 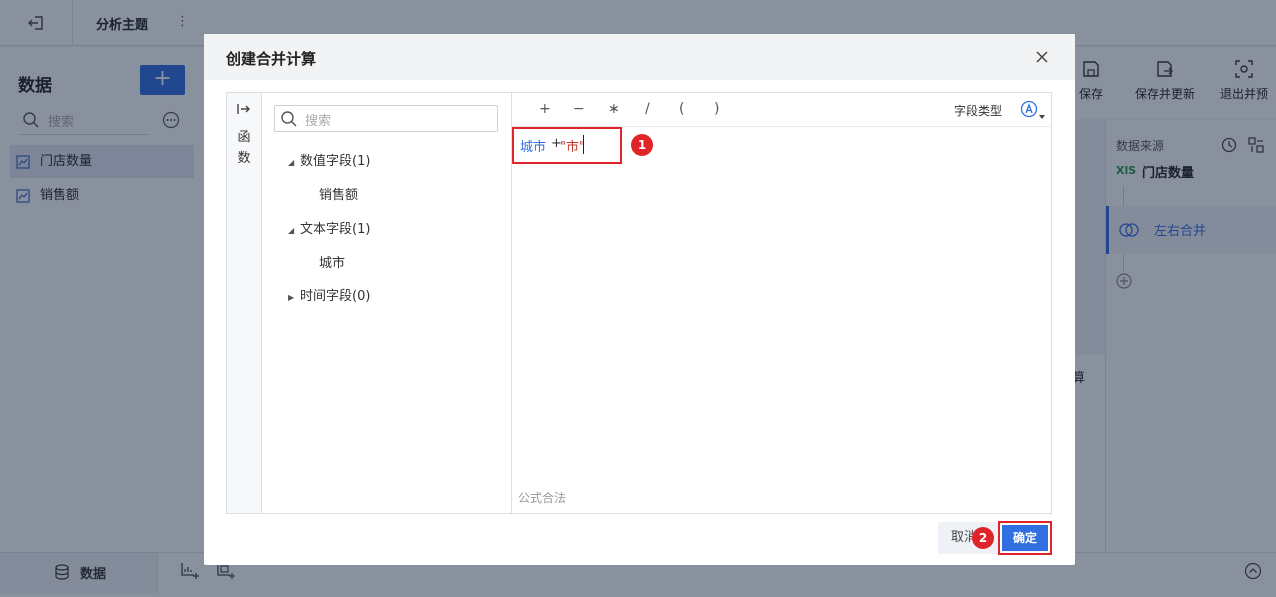 I want to click on operator-bar: + − ∗ / ( ) 字段类型, so click(x=782, y=110).